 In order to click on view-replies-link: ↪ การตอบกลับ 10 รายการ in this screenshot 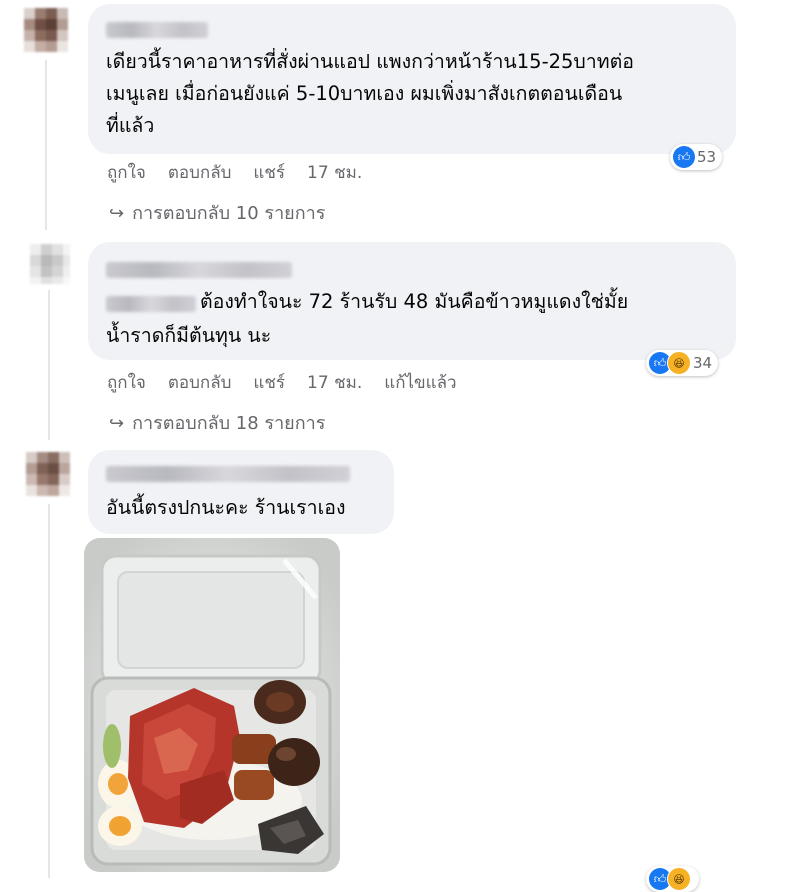, I will do `click(217, 212)`.